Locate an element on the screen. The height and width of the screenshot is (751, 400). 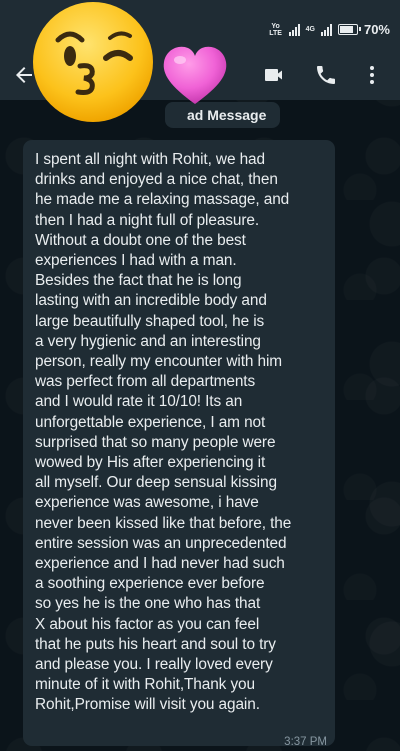
message-line: never been kissed like that before, the is located at coordinates (163, 523).